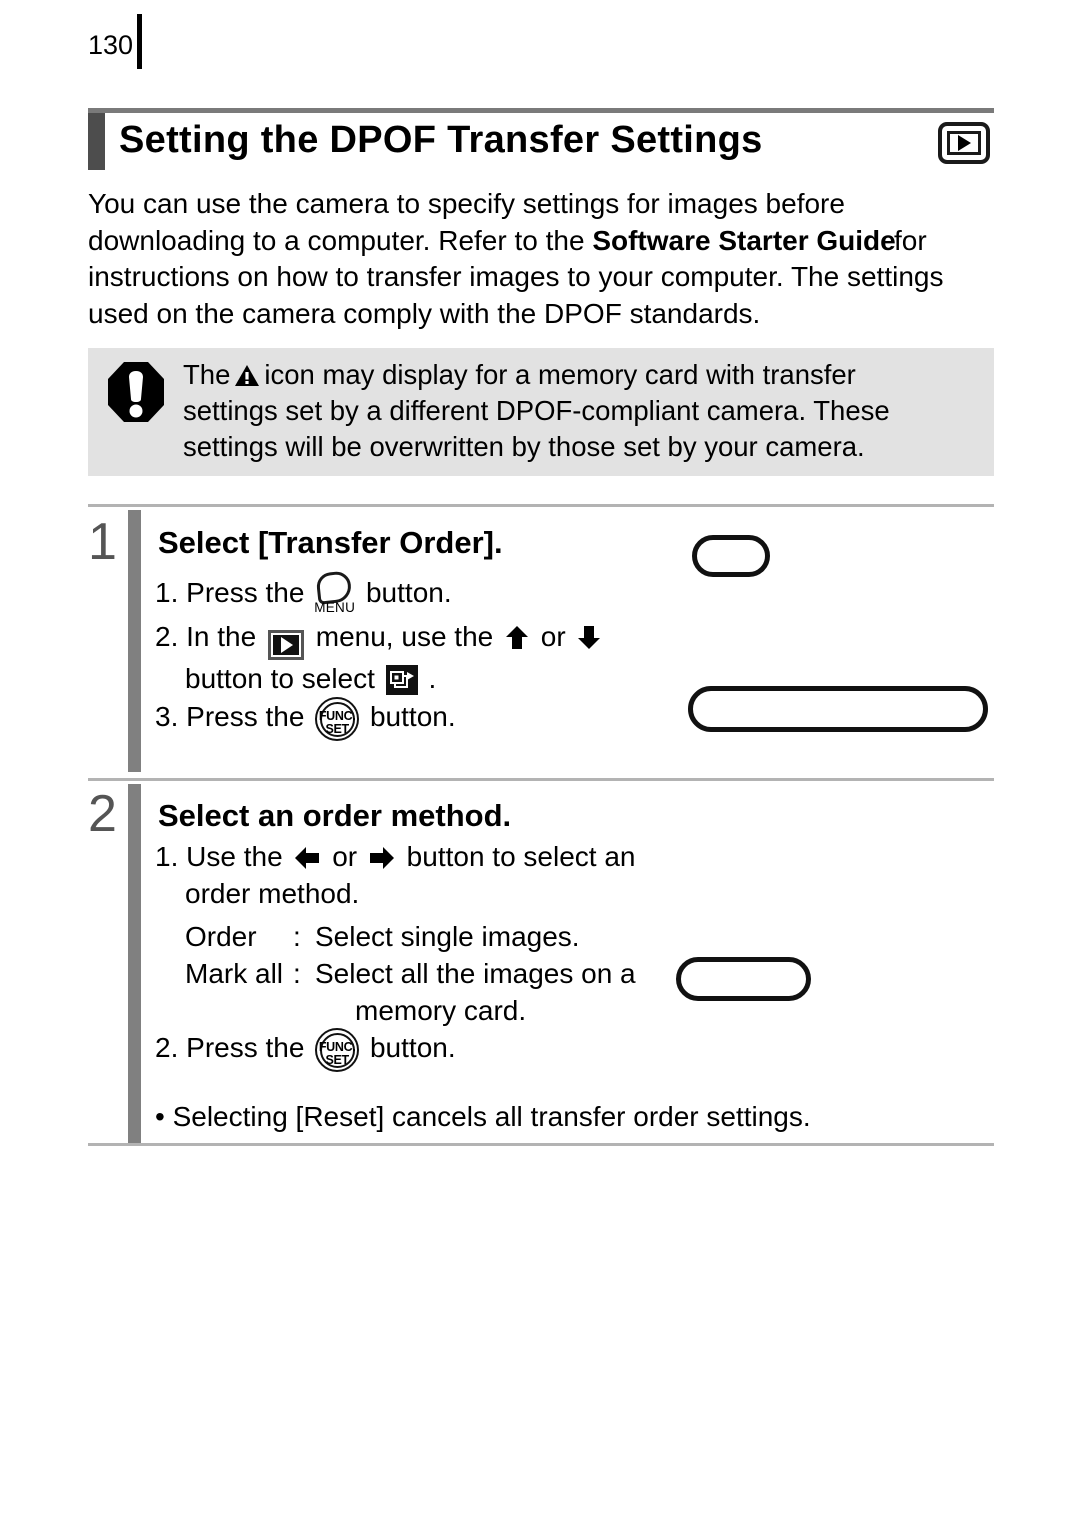  What do you see at coordinates (340, 240) in the screenshot?
I see `intro-line-2-text: downloading to a computer. Refer to the` at bounding box center [340, 240].